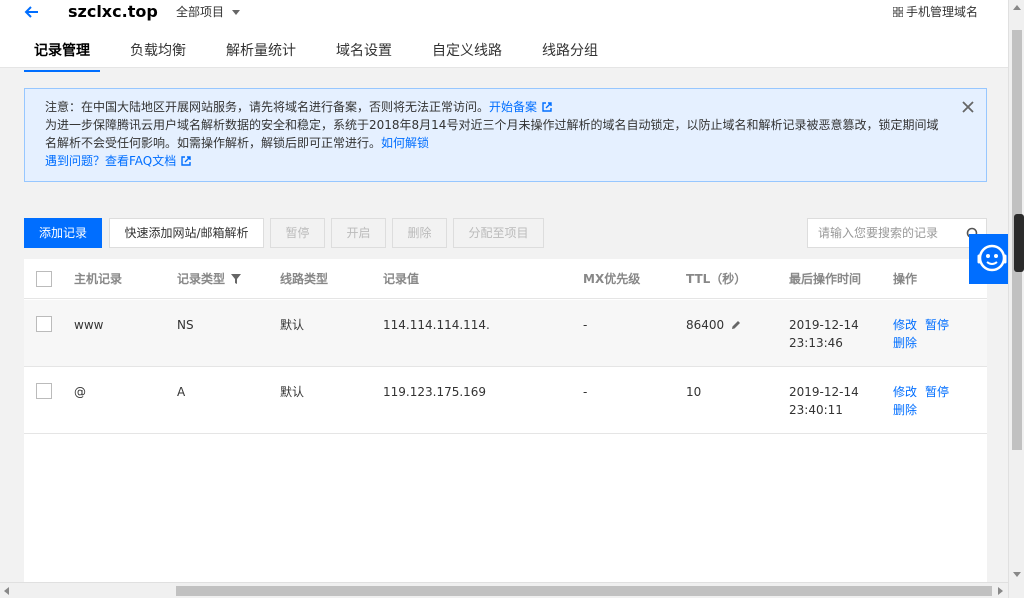 The height and width of the screenshot is (598, 1024). What do you see at coordinates (705, 325) in the screenshot?
I see `ttl-value: 86400` at bounding box center [705, 325].